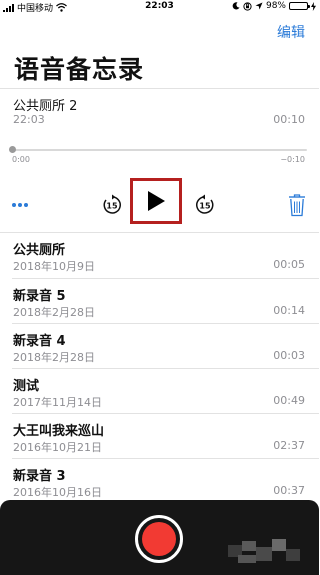 This screenshot has height=575, width=320. I want to click on play-icon, so click(156, 201).